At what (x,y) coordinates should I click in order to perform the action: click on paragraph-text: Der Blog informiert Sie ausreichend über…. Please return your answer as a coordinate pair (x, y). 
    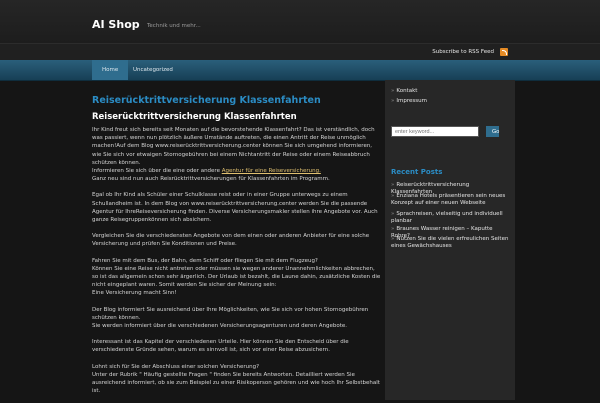
    Looking at the image, I should click on (230, 313).